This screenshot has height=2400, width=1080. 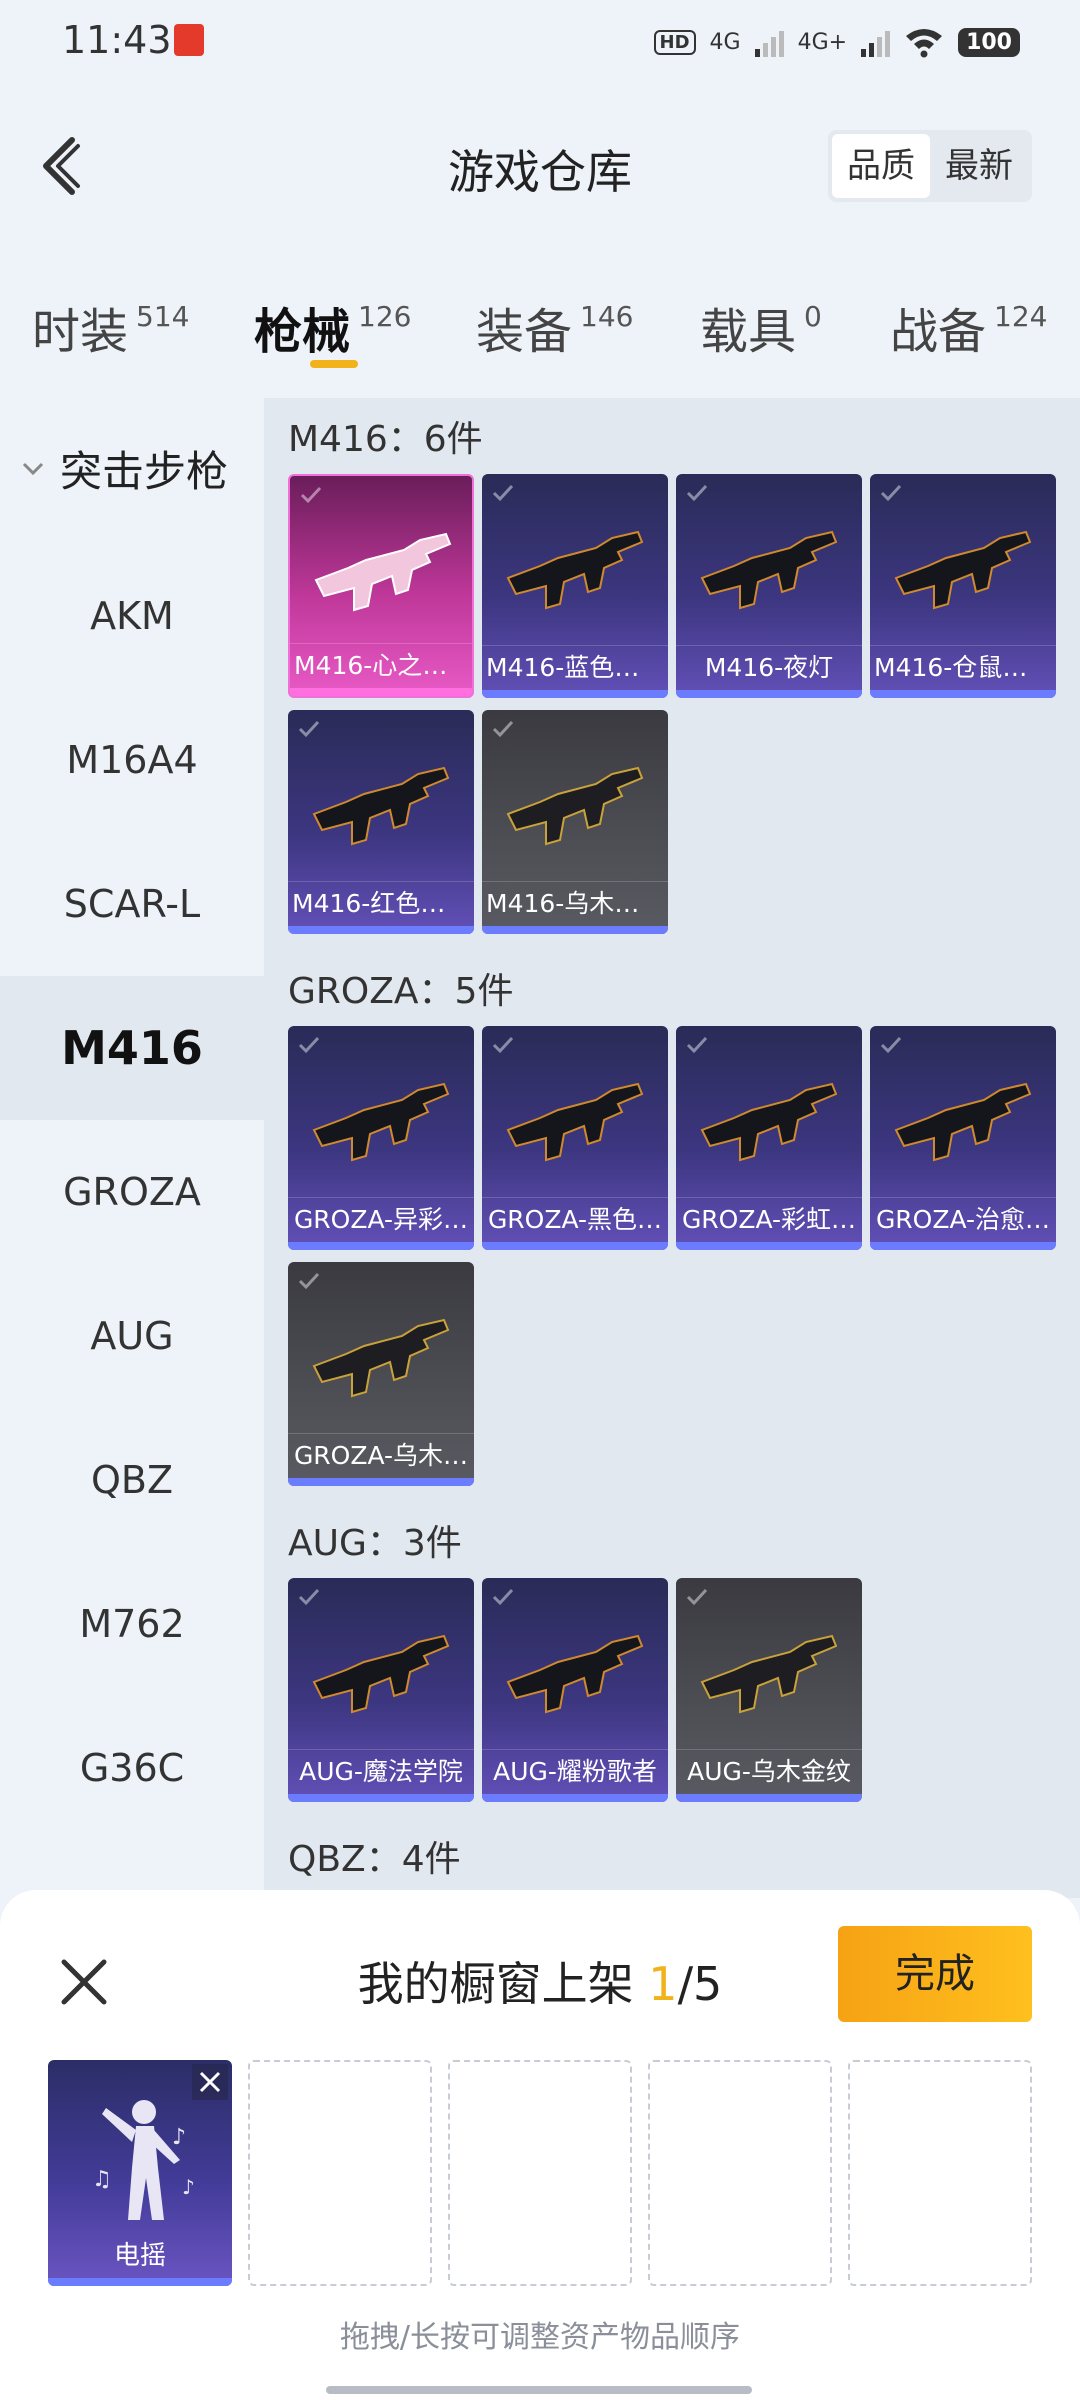 What do you see at coordinates (769, 1771) in the screenshot?
I see `weapon-skin-name: AUG-乌木金纹` at bounding box center [769, 1771].